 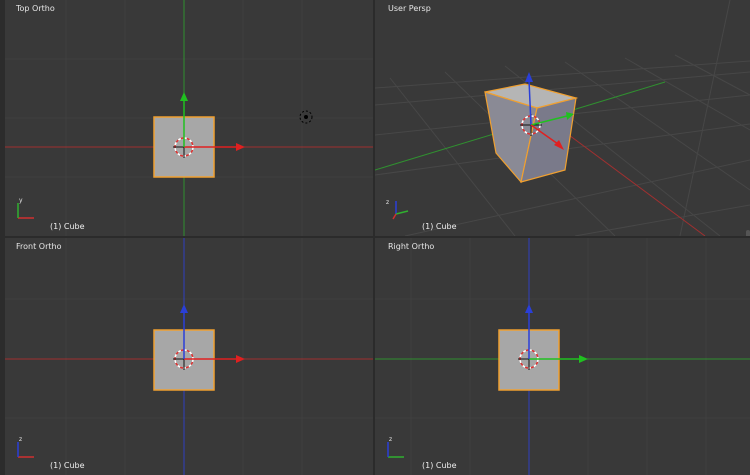 What do you see at coordinates (21, 200) in the screenshot?
I see `axis-y-label: y` at bounding box center [21, 200].